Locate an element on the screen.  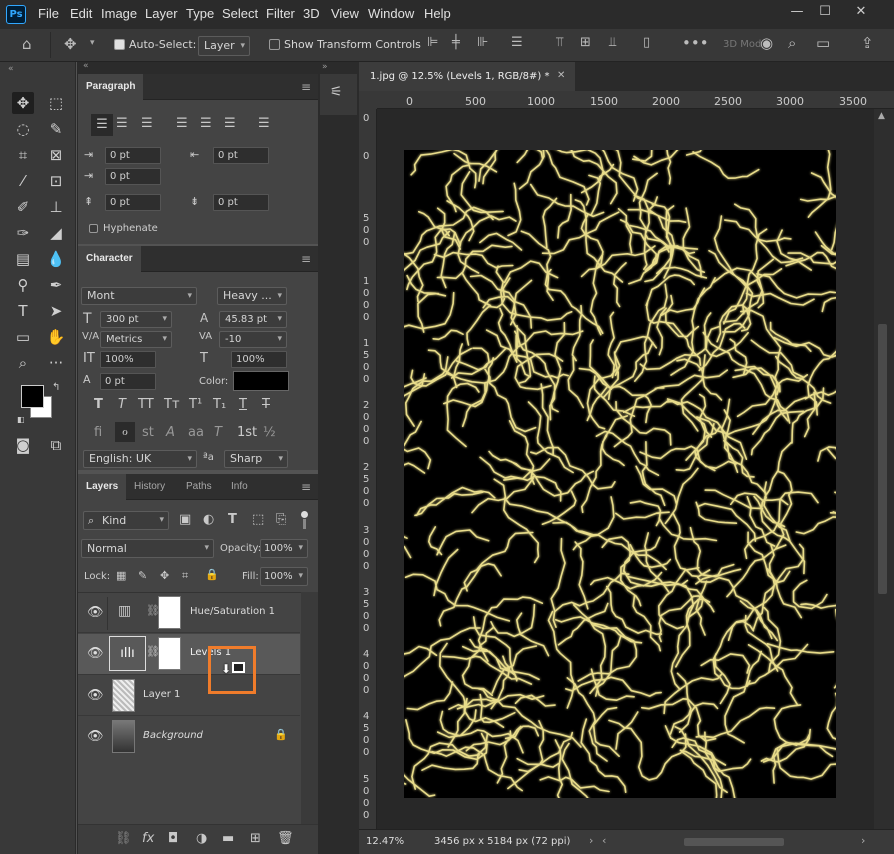
more-options-icon: ••• is located at coordinates (695, 43).